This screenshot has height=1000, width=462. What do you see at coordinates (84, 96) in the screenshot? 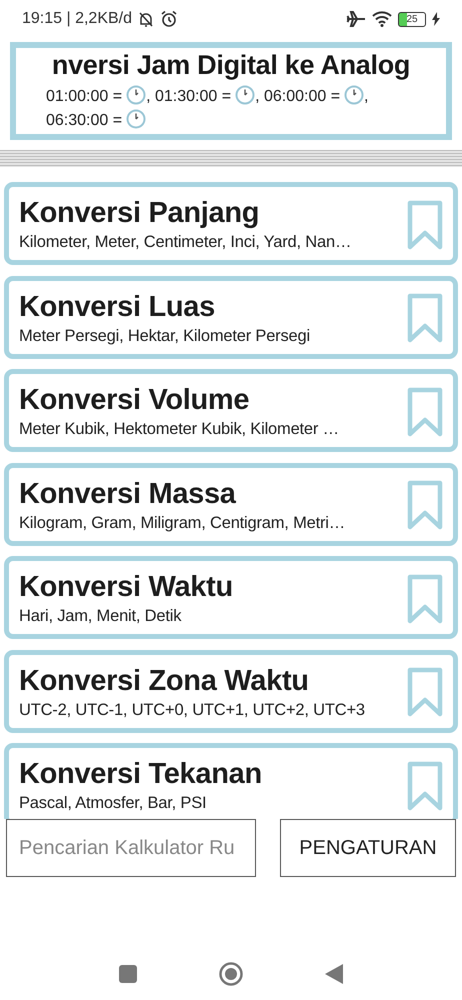
I see `time-label: 01:00:00 =` at bounding box center [84, 96].